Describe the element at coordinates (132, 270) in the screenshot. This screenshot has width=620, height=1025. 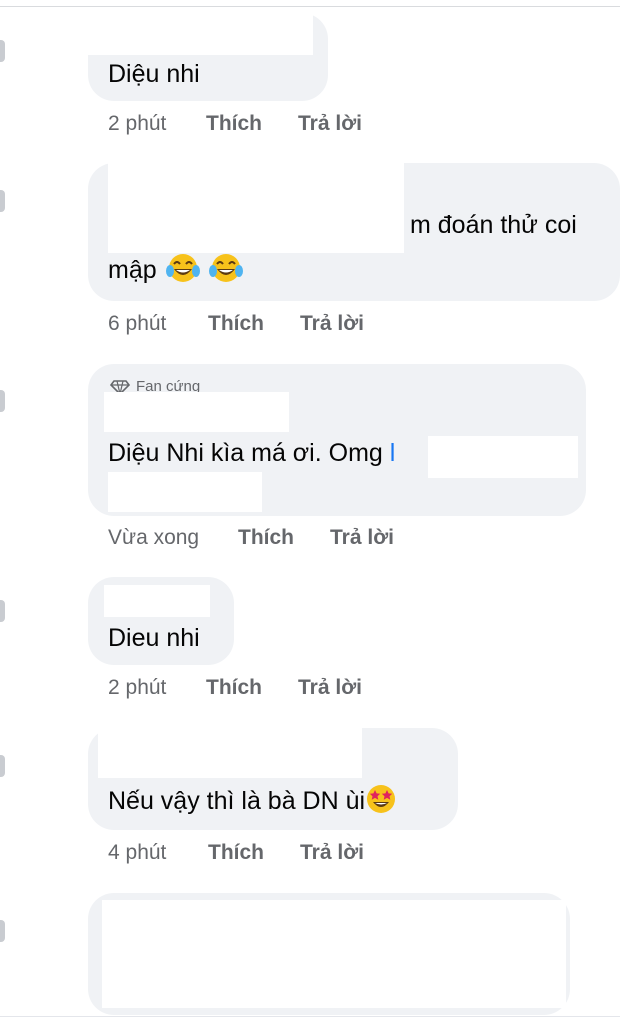
I see `comment-text: mập` at that location.